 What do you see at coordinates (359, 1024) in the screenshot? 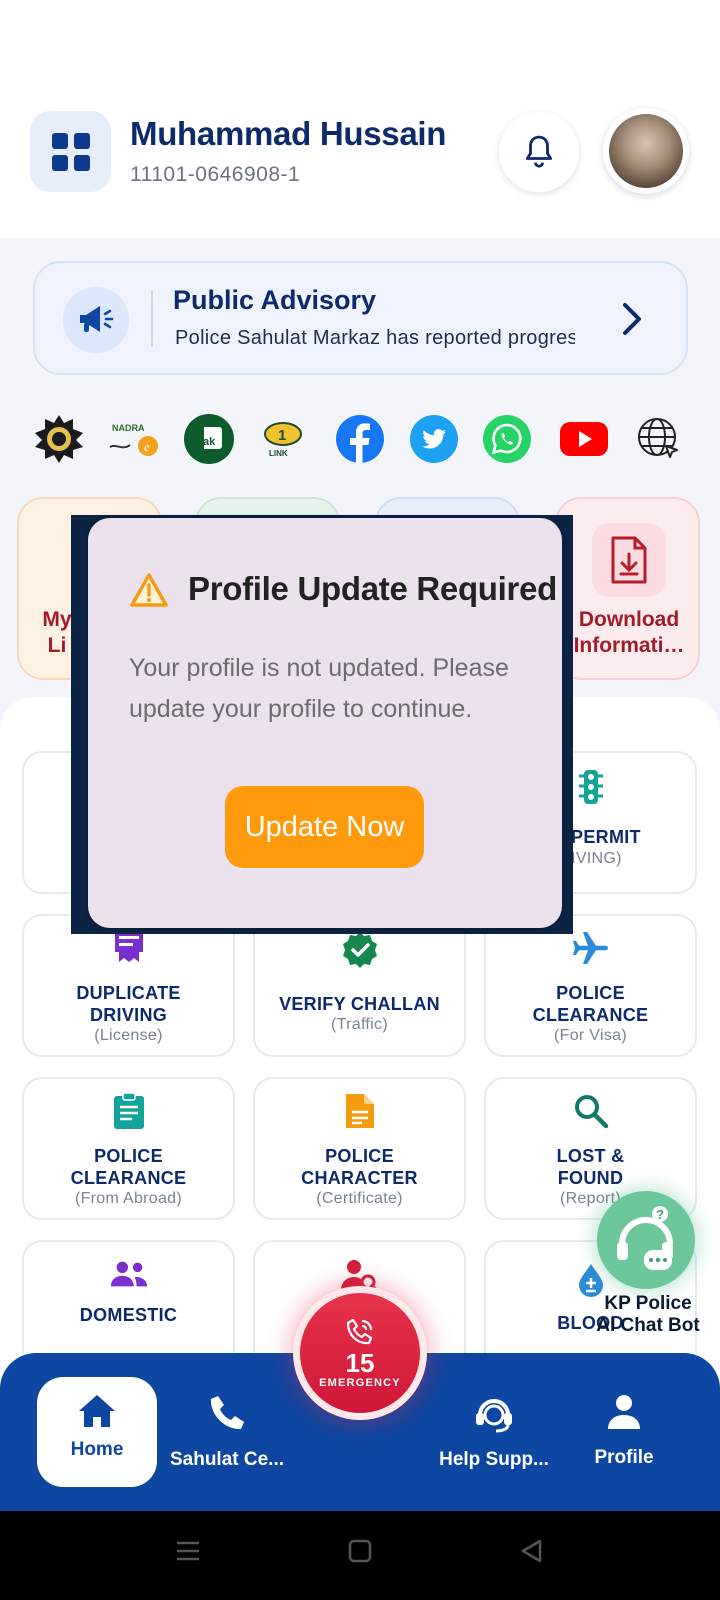
I see `service-subtitle: (Traffic)` at bounding box center [359, 1024].